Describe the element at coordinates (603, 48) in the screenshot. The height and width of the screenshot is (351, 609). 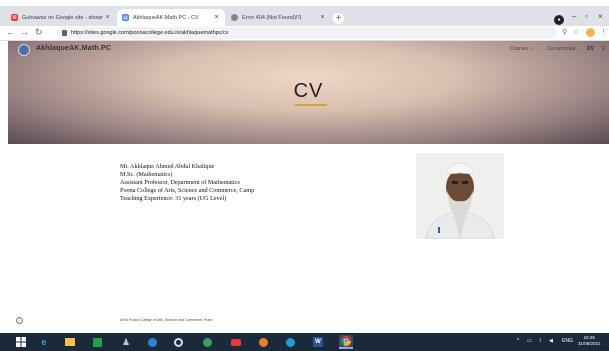
I see `site-search-icon: ⚲` at that location.